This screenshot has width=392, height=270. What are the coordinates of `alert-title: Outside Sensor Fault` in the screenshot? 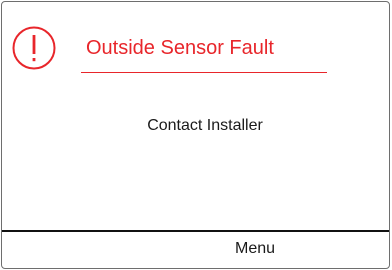 It's located at (180, 48).